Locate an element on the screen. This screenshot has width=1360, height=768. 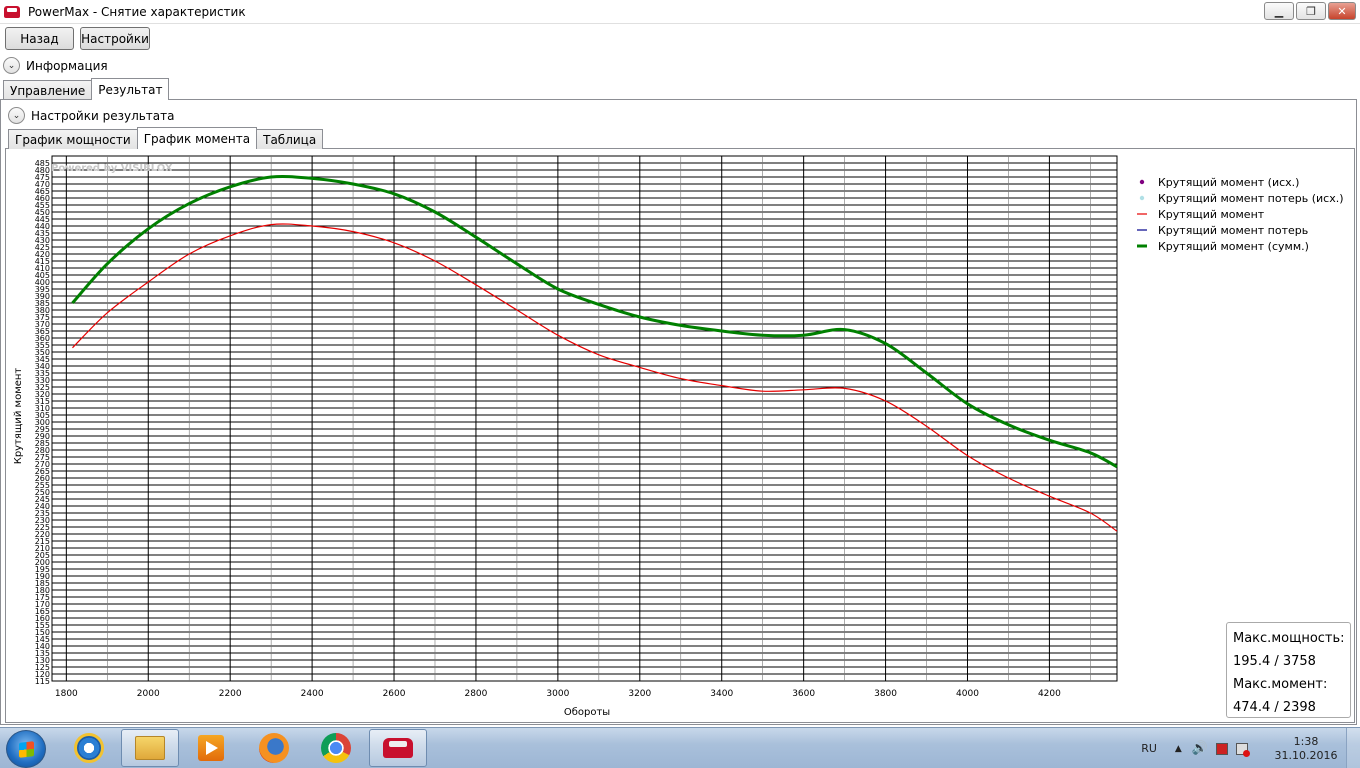
taskbar: RU ▲ 🔊 1:38 31.10.2016 is located at coordinates (680, 747).